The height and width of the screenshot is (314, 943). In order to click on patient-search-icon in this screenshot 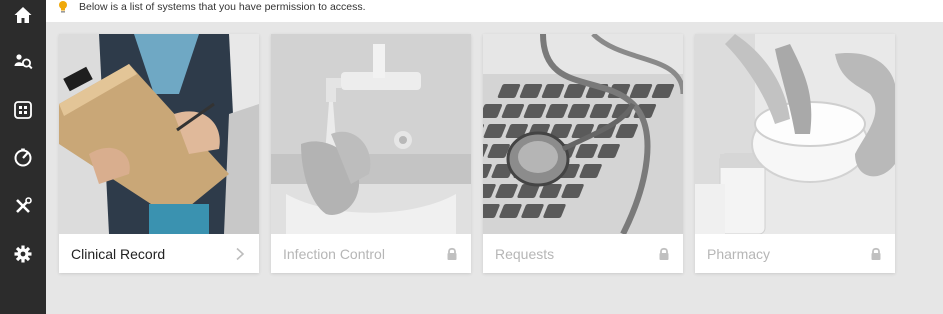, I will do `click(23, 62)`.